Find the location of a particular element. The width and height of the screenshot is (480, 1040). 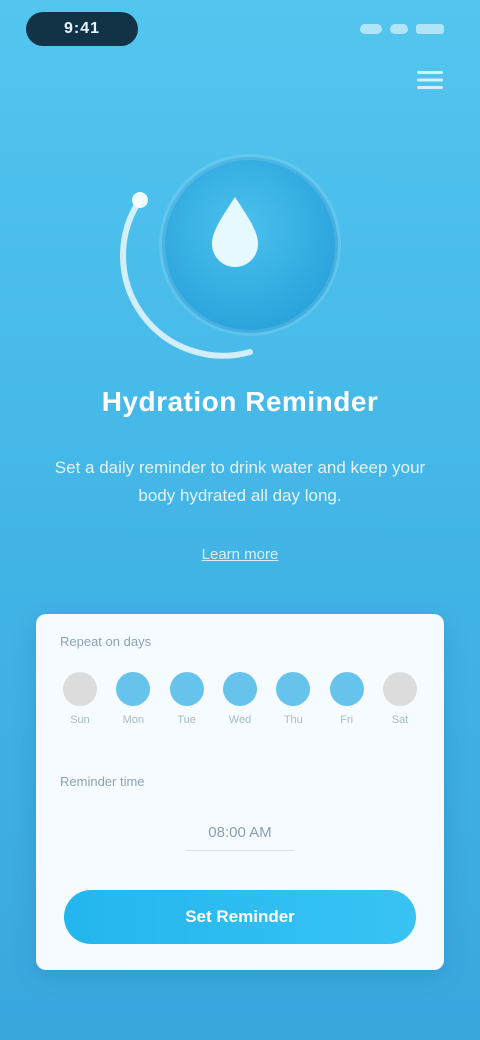

battery-icon is located at coordinates (430, 29).